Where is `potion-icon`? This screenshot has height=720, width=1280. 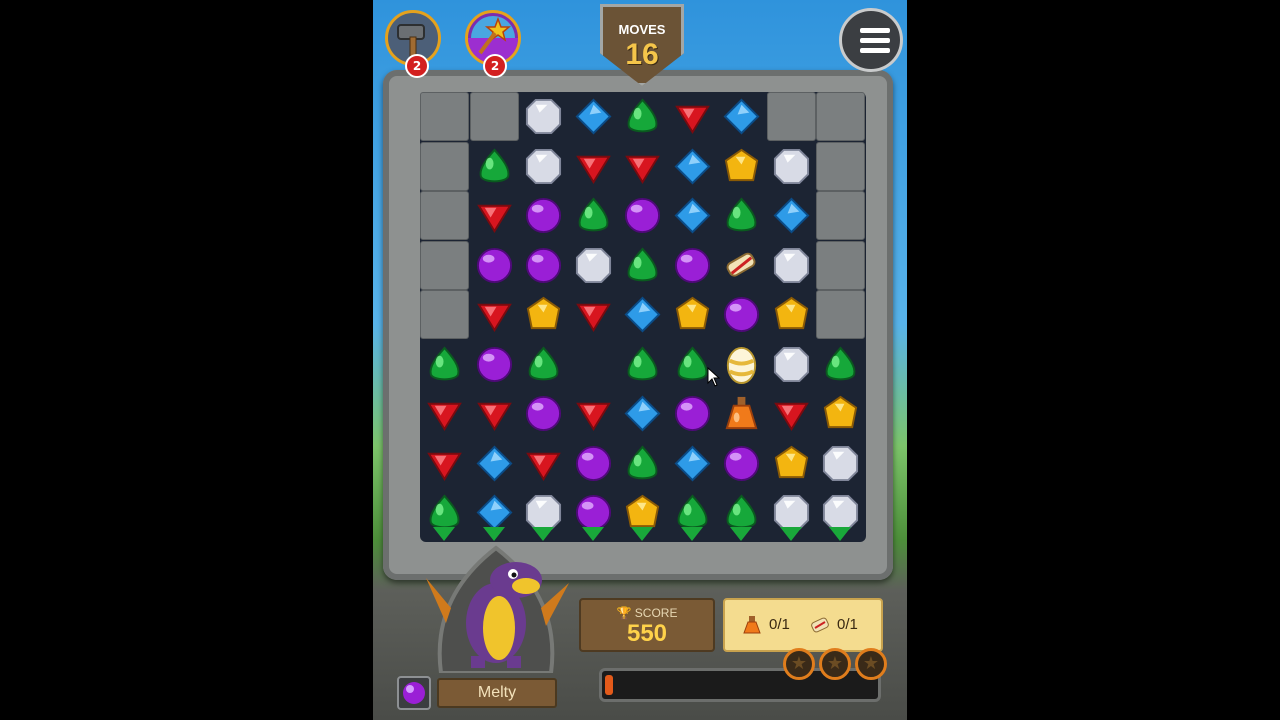 potion-icon is located at coordinates (741, 413).